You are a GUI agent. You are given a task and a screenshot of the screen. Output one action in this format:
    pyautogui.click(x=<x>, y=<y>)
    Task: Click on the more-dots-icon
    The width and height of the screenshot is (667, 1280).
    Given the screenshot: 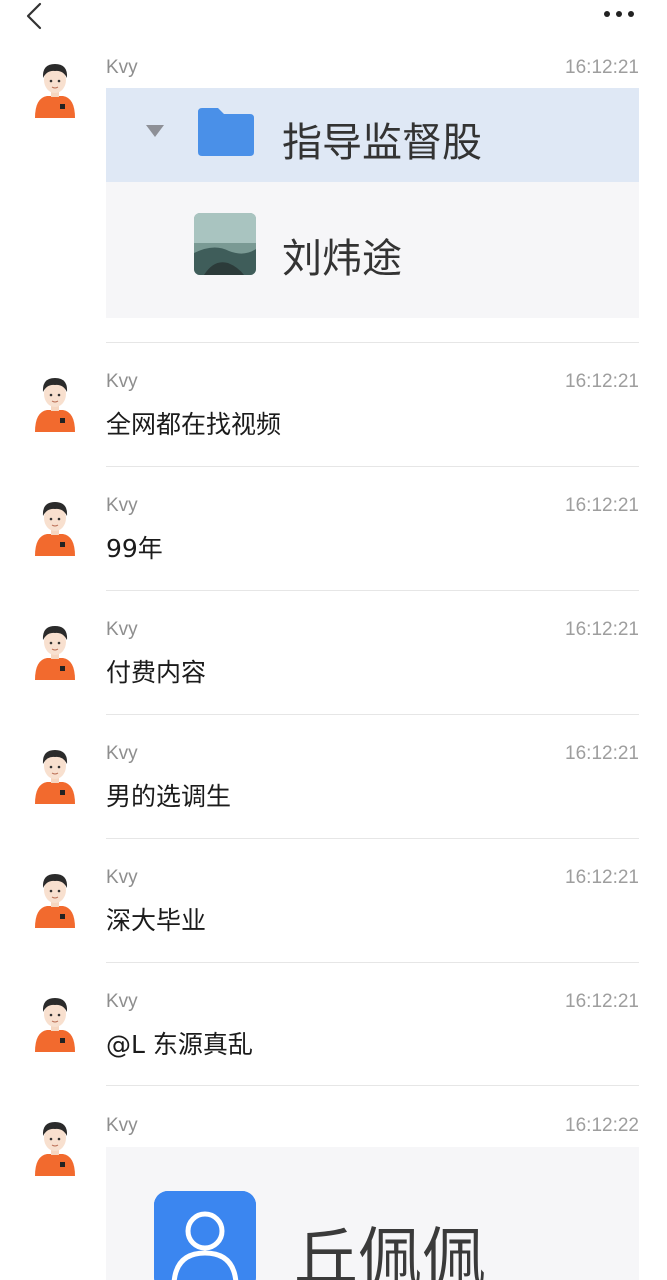 What is the action you would take?
    pyautogui.click(x=619, y=14)
    